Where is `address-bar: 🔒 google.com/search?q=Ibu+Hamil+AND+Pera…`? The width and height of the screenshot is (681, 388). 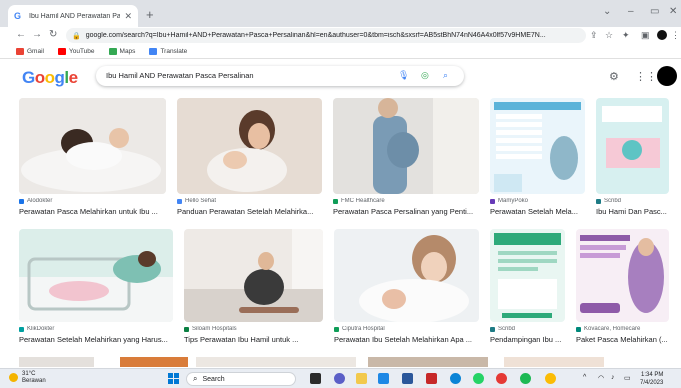 address-bar: 🔒 google.com/search?q=Ibu+Hamil+AND+Pera… is located at coordinates (326, 35).